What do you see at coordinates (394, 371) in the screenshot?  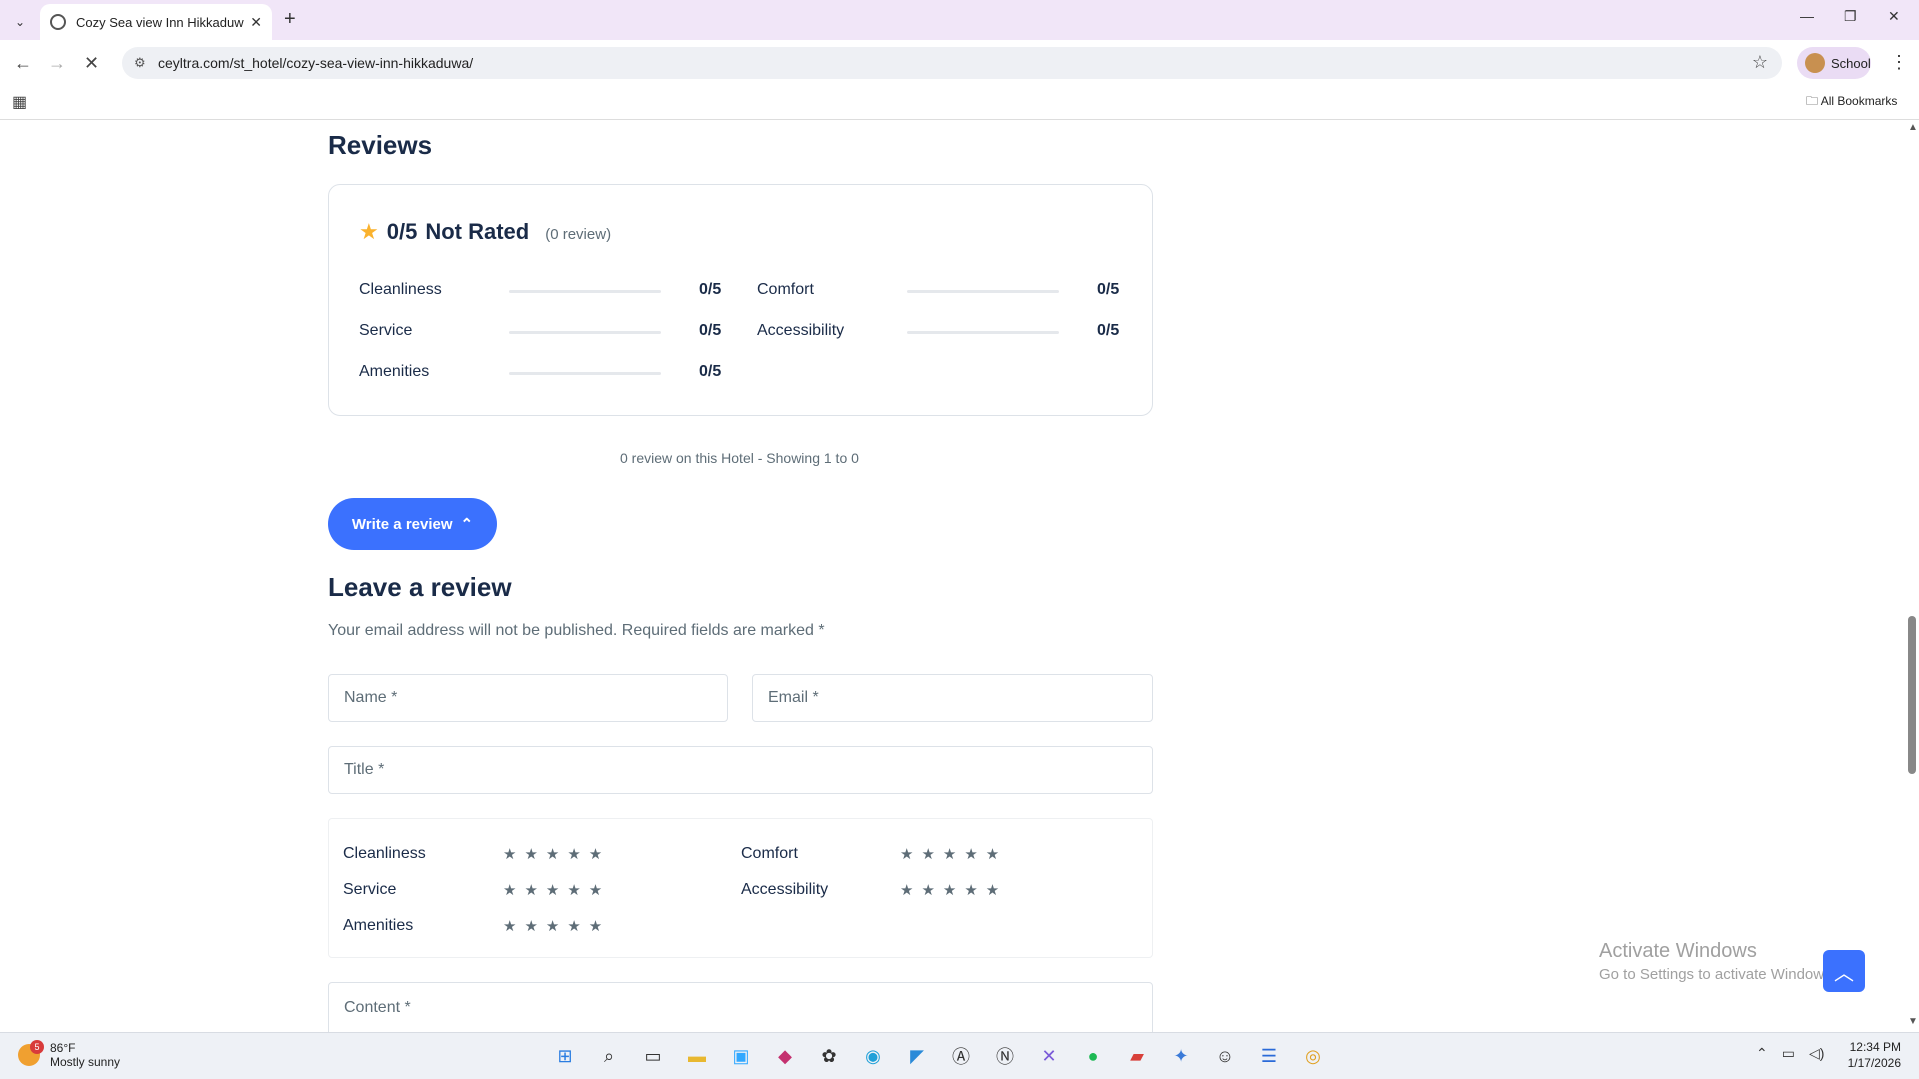 I see `criterion-label: Amenities` at bounding box center [394, 371].